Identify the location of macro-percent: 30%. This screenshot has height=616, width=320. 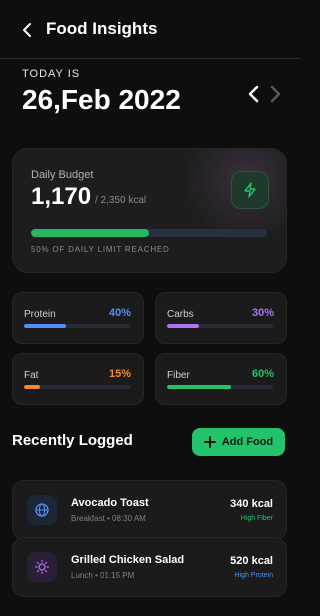
(262, 313).